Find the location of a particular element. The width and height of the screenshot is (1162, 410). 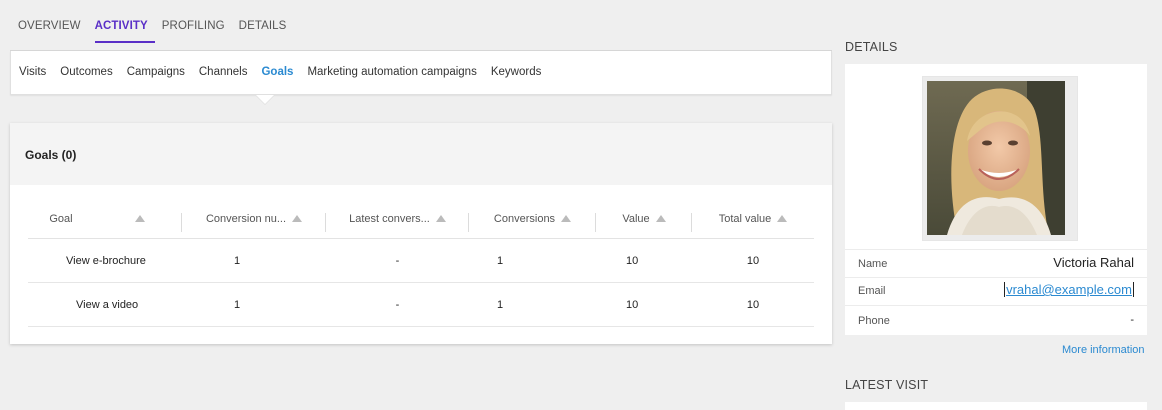

phone-label: Phone is located at coordinates (874, 321).